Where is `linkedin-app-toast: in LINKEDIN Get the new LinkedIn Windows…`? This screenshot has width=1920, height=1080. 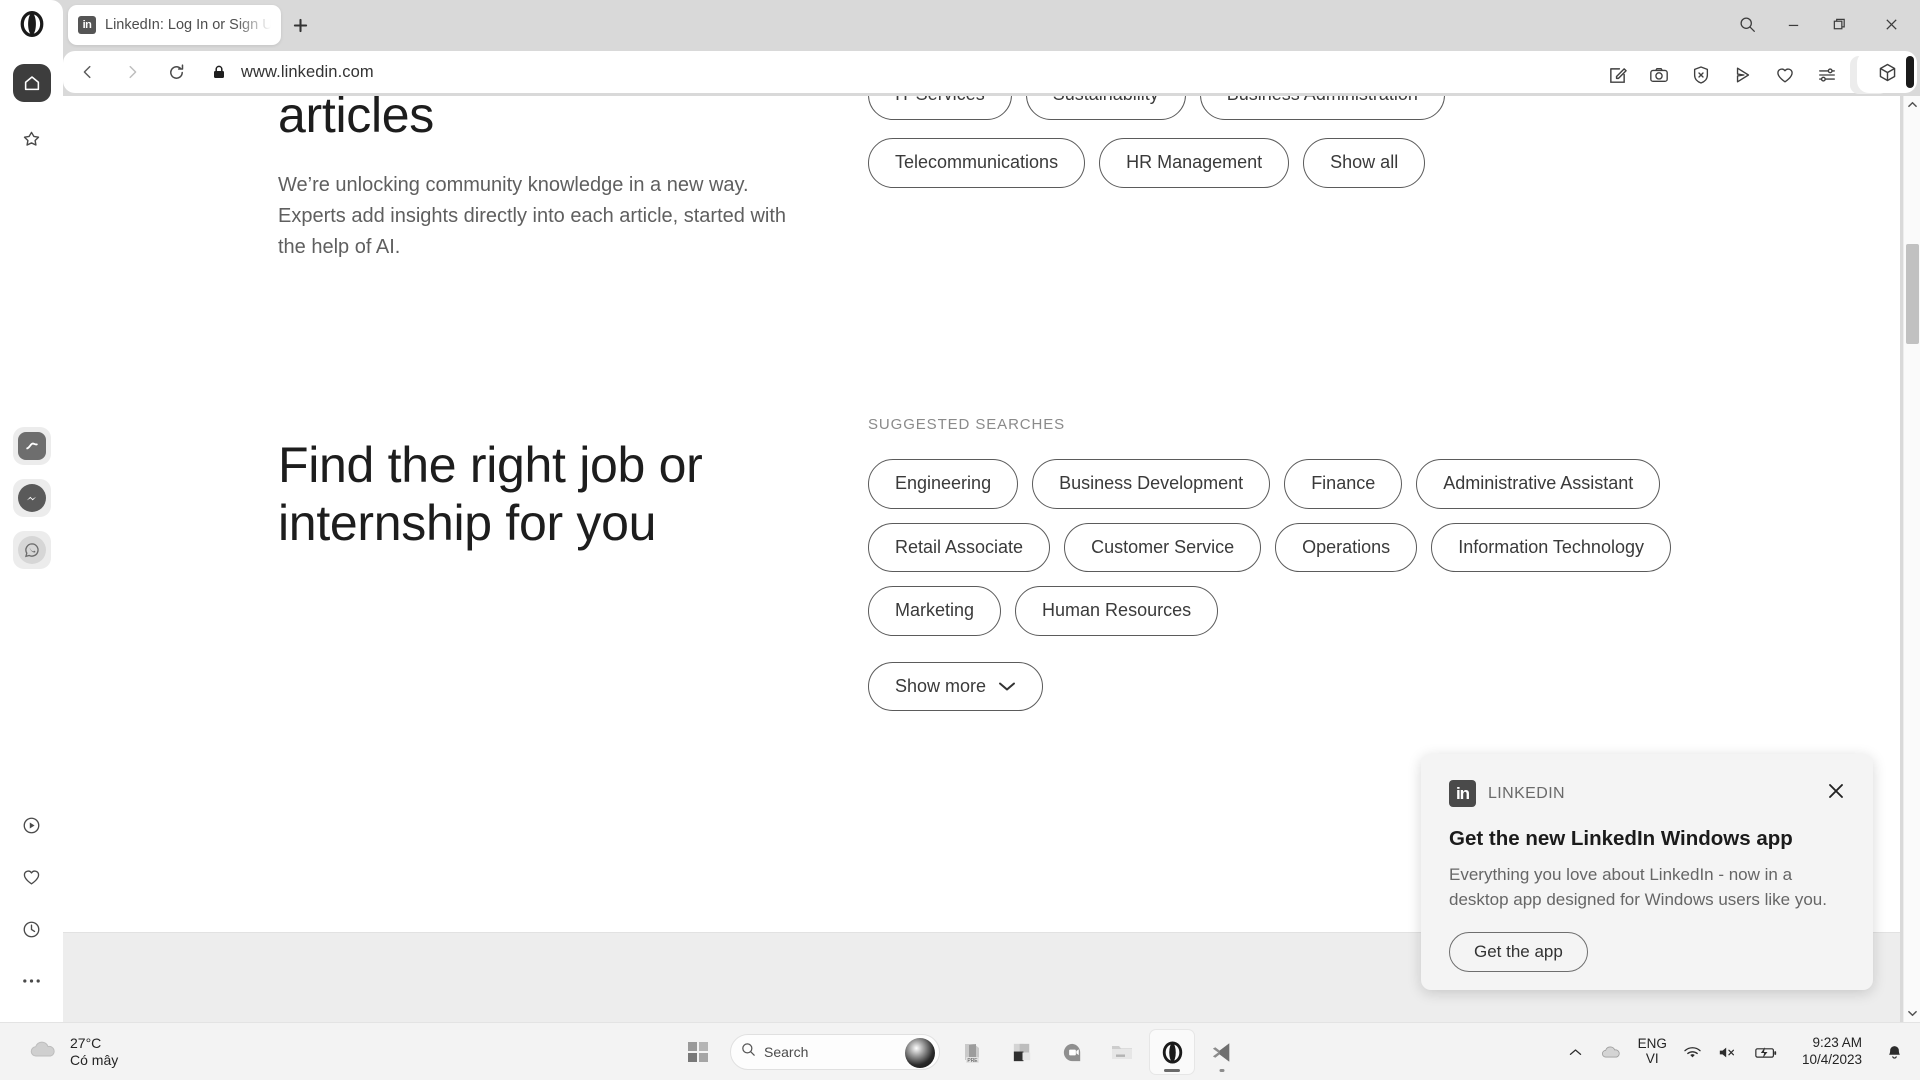 linkedin-app-toast: in LINKEDIN Get the new LinkedIn Windows… is located at coordinates (1647, 872).